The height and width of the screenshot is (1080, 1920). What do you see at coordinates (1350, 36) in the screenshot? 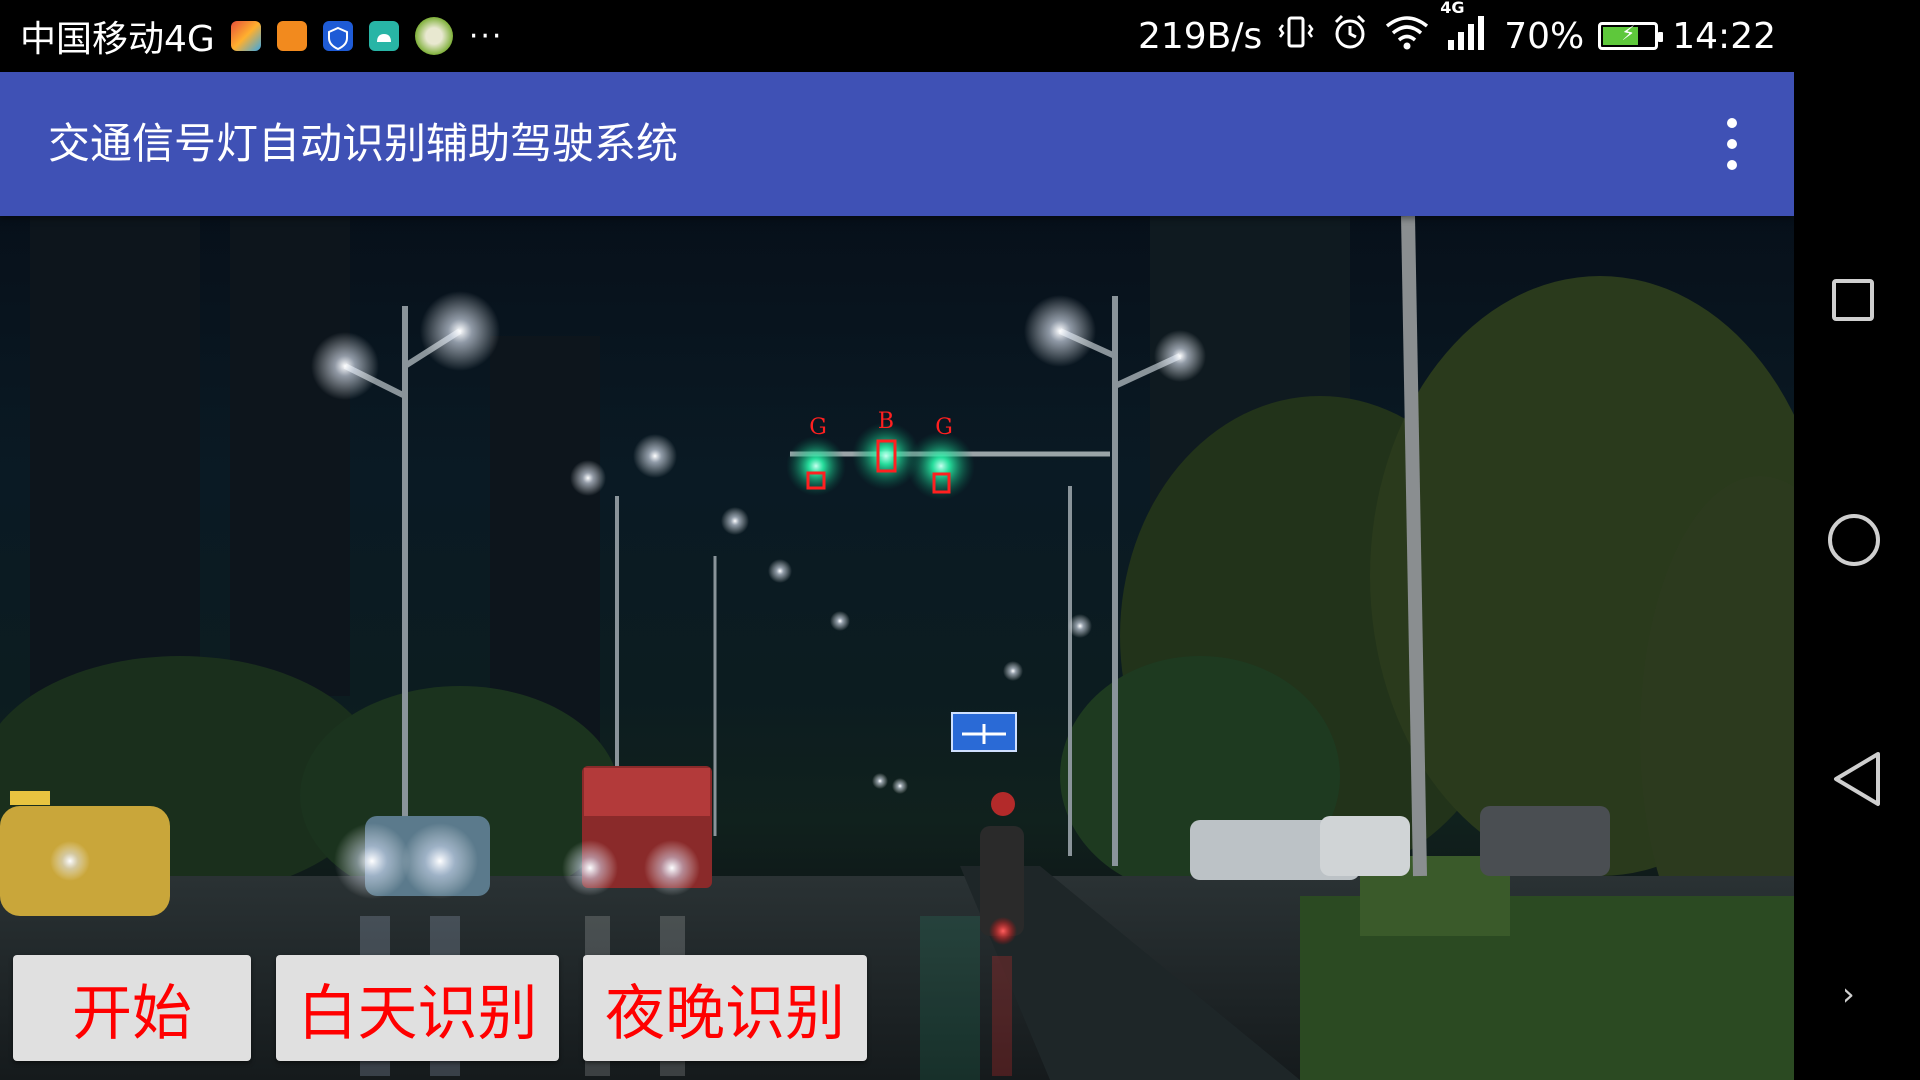
I see `alarm-icon` at bounding box center [1350, 36].